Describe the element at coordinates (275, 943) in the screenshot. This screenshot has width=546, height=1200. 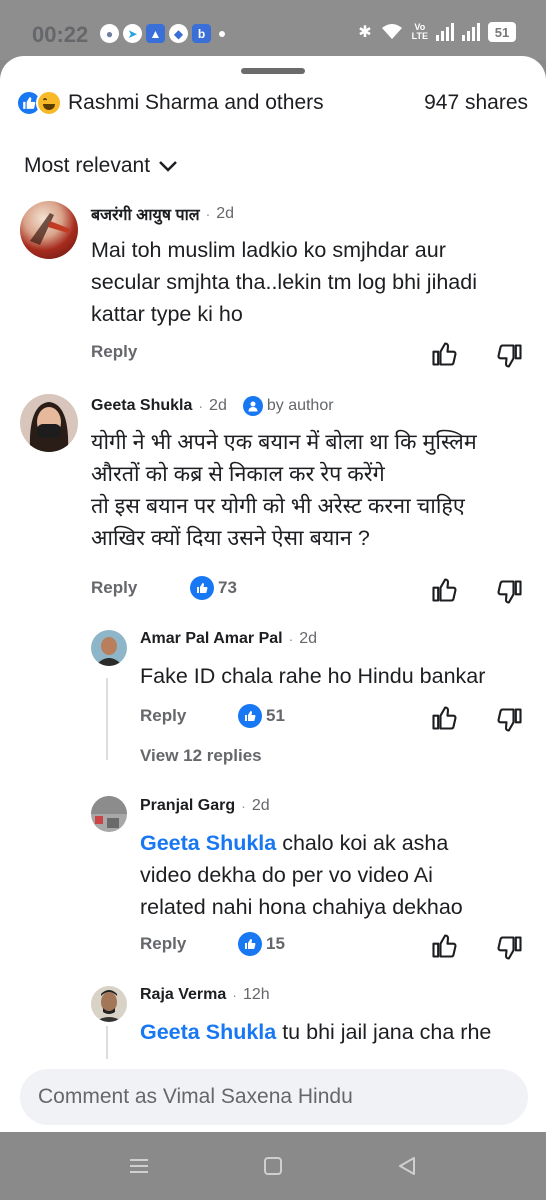
I see `like-count-value: 15` at that location.